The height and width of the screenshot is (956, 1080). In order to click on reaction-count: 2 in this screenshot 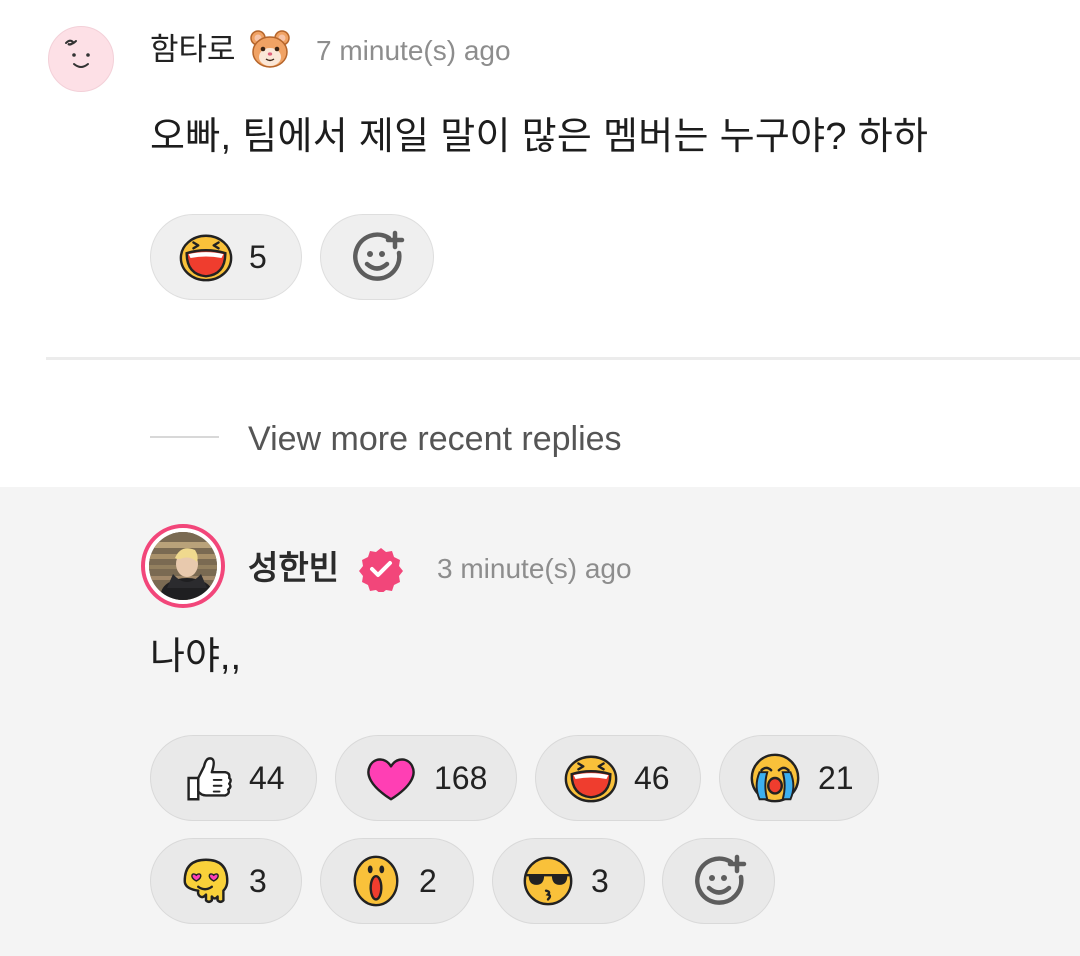, I will do `click(428, 880)`.